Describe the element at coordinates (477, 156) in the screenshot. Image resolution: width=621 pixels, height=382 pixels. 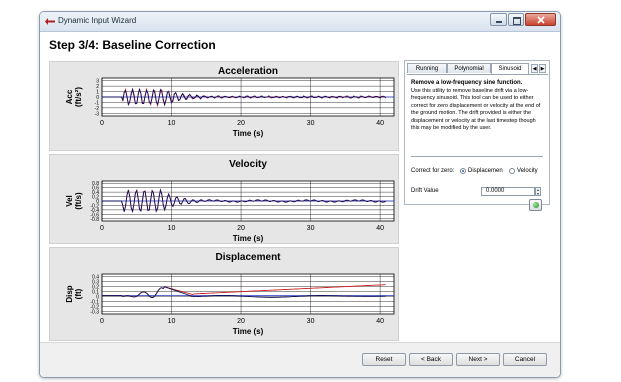
I see `section-divider` at that location.